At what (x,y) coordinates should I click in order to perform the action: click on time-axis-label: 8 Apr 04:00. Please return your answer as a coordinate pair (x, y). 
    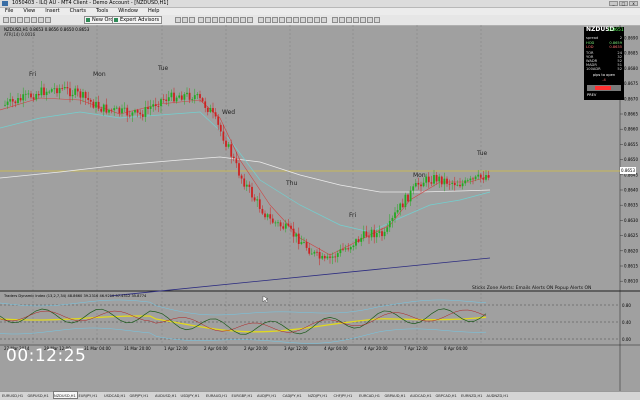
    Looking at the image, I should click on (456, 348).